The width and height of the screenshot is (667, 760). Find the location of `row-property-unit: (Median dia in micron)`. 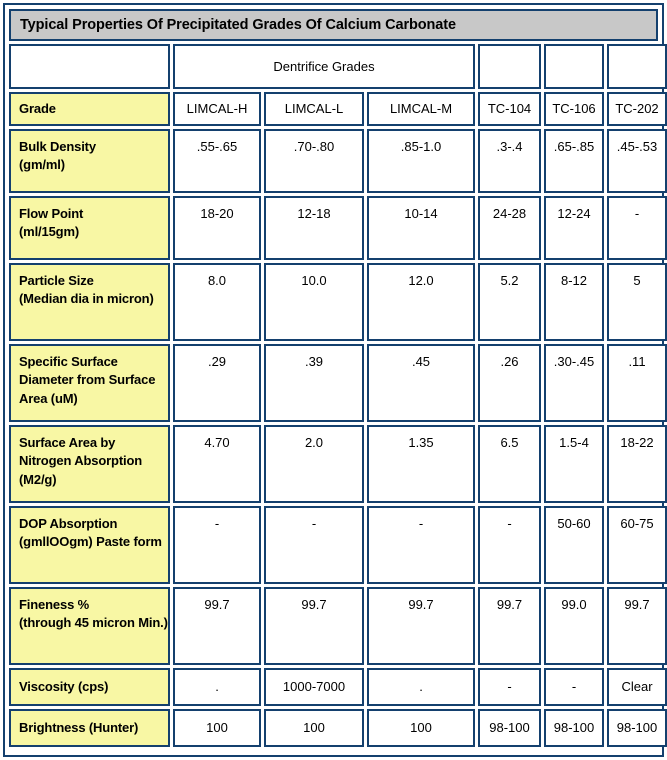

row-property-unit: (Median dia in micron) is located at coordinates (86, 299).